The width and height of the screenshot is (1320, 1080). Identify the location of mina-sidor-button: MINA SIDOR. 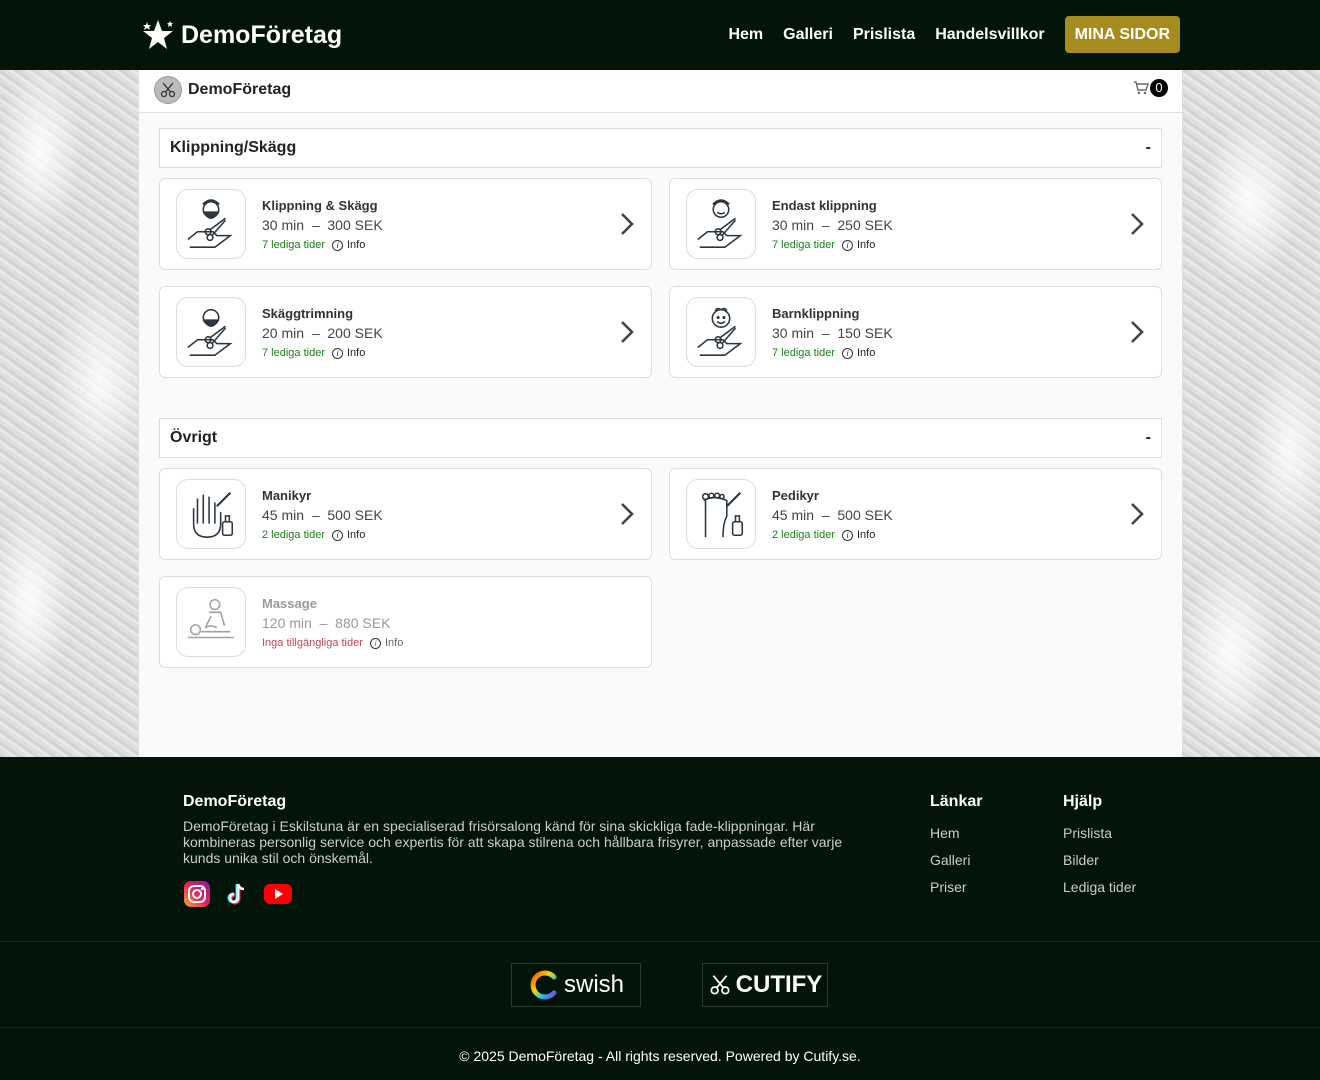
(1122, 34).